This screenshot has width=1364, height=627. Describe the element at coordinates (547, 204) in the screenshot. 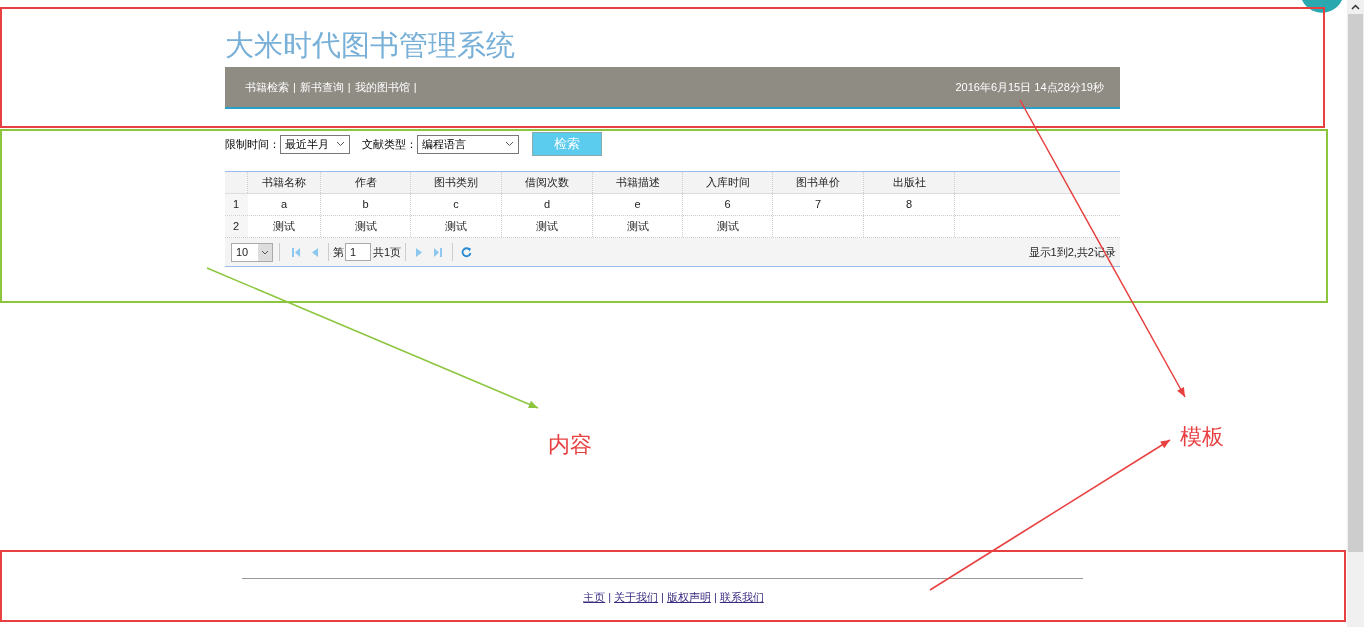

I see `table-cell: d` at that location.